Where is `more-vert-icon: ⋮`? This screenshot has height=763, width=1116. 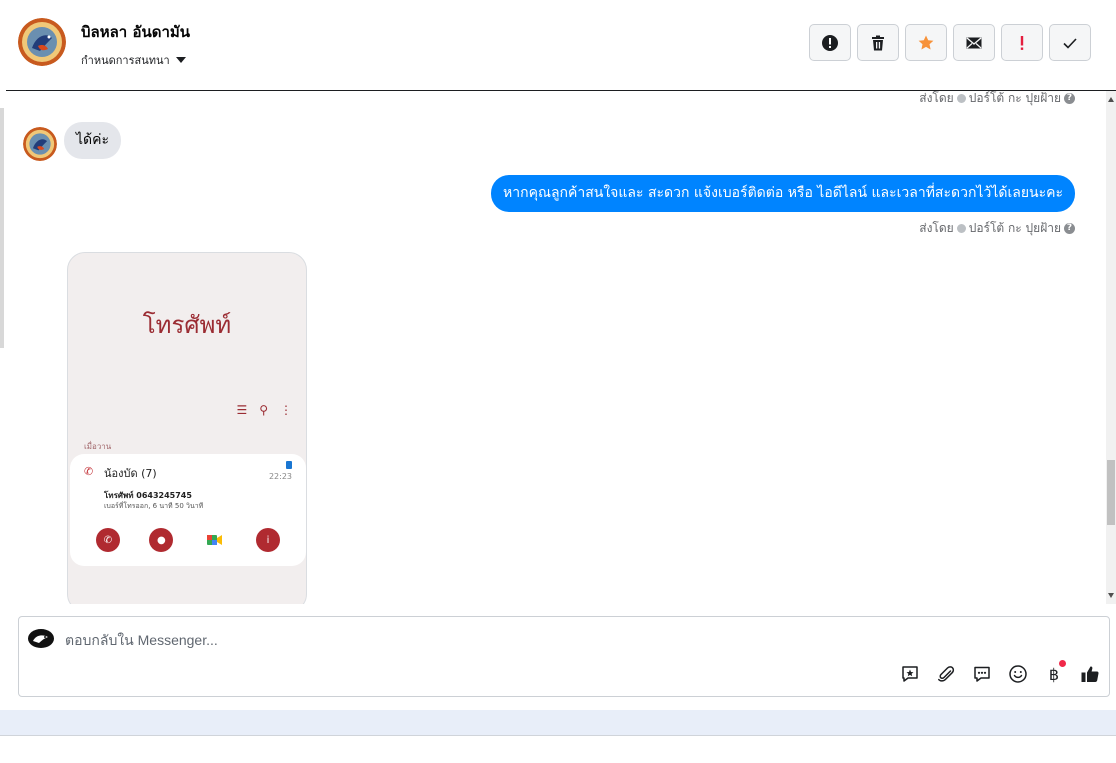
more-vert-icon: ⋮ is located at coordinates (286, 410).